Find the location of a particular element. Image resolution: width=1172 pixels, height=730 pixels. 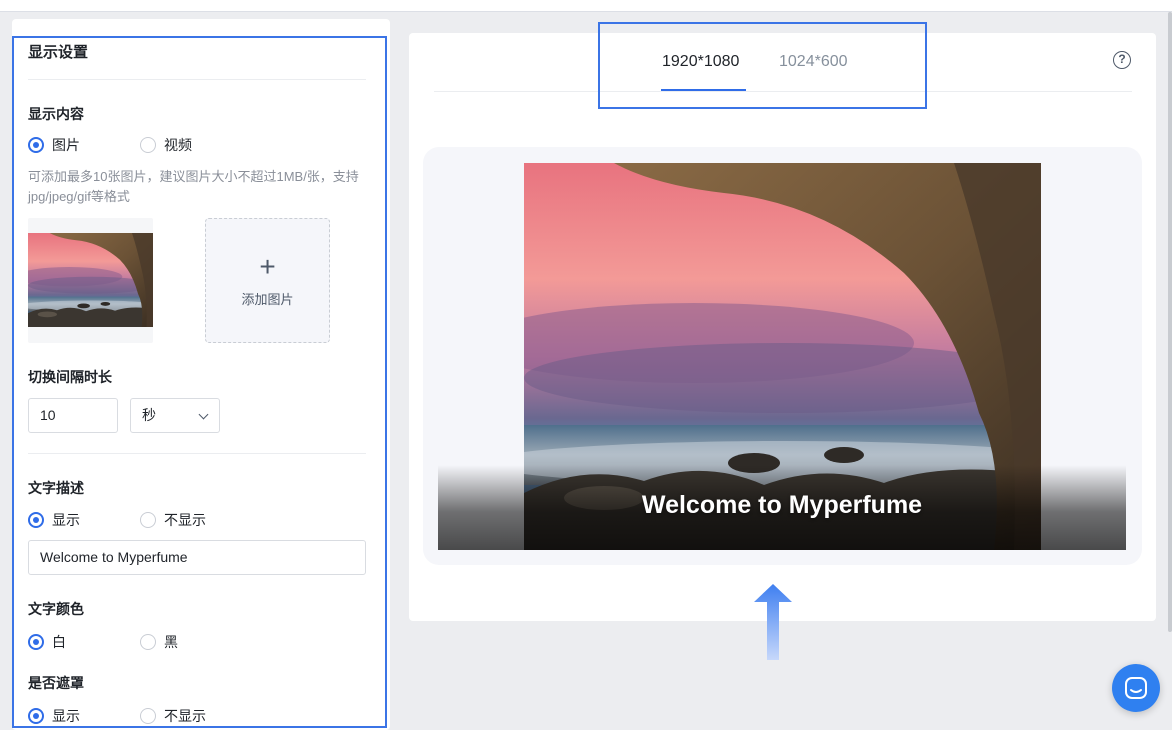

radio-text-hide-label: 不显示 is located at coordinates (185, 520).